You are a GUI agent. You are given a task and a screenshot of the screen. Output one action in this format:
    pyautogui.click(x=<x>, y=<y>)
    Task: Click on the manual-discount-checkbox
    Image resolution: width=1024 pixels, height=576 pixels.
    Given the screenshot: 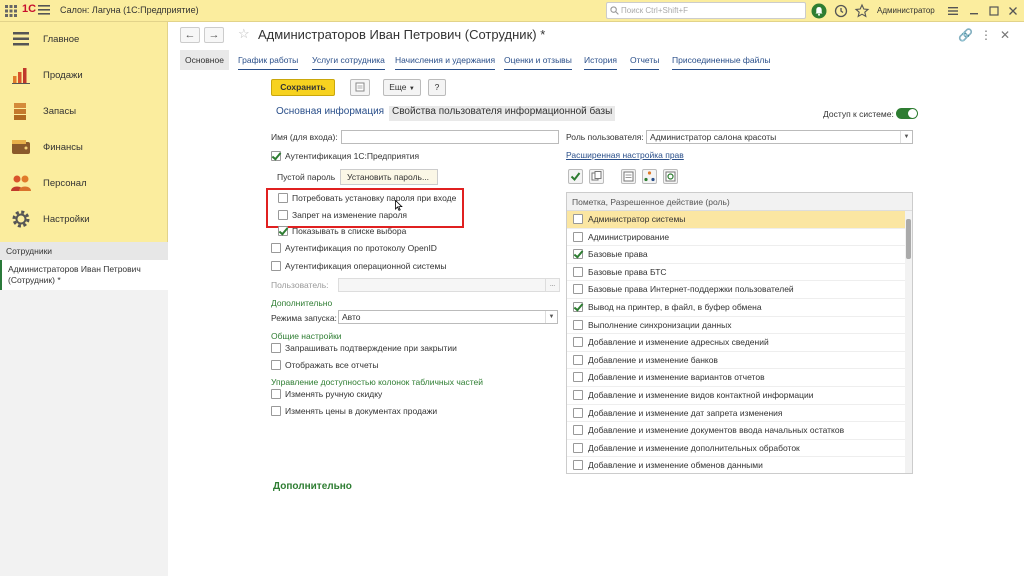 What is the action you would take?
    pyautogui.click(x=276, y=394)
    